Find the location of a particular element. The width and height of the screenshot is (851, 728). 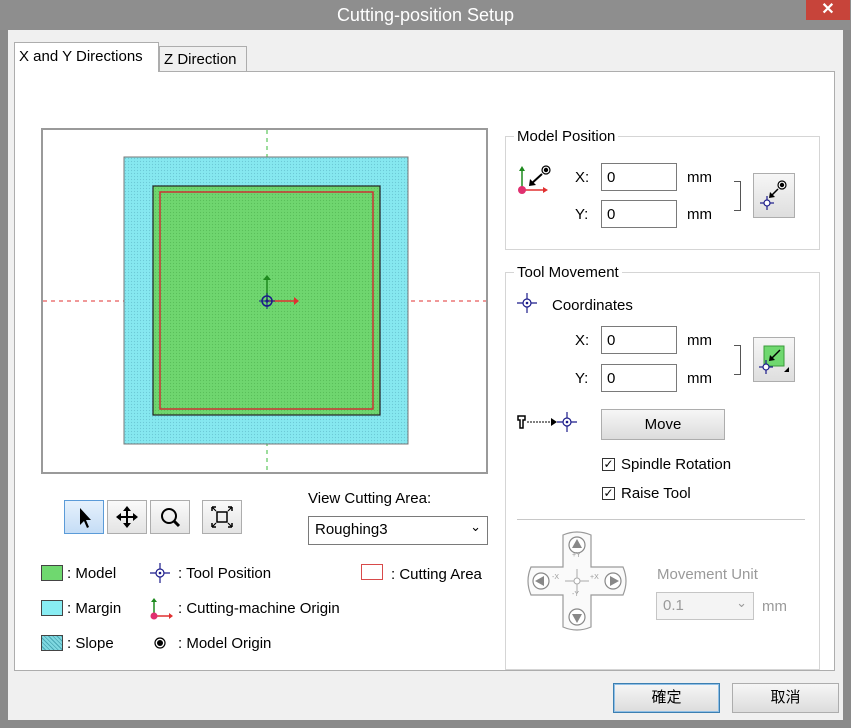

pad-down-label: -Y is located at coordinates (575, 594).